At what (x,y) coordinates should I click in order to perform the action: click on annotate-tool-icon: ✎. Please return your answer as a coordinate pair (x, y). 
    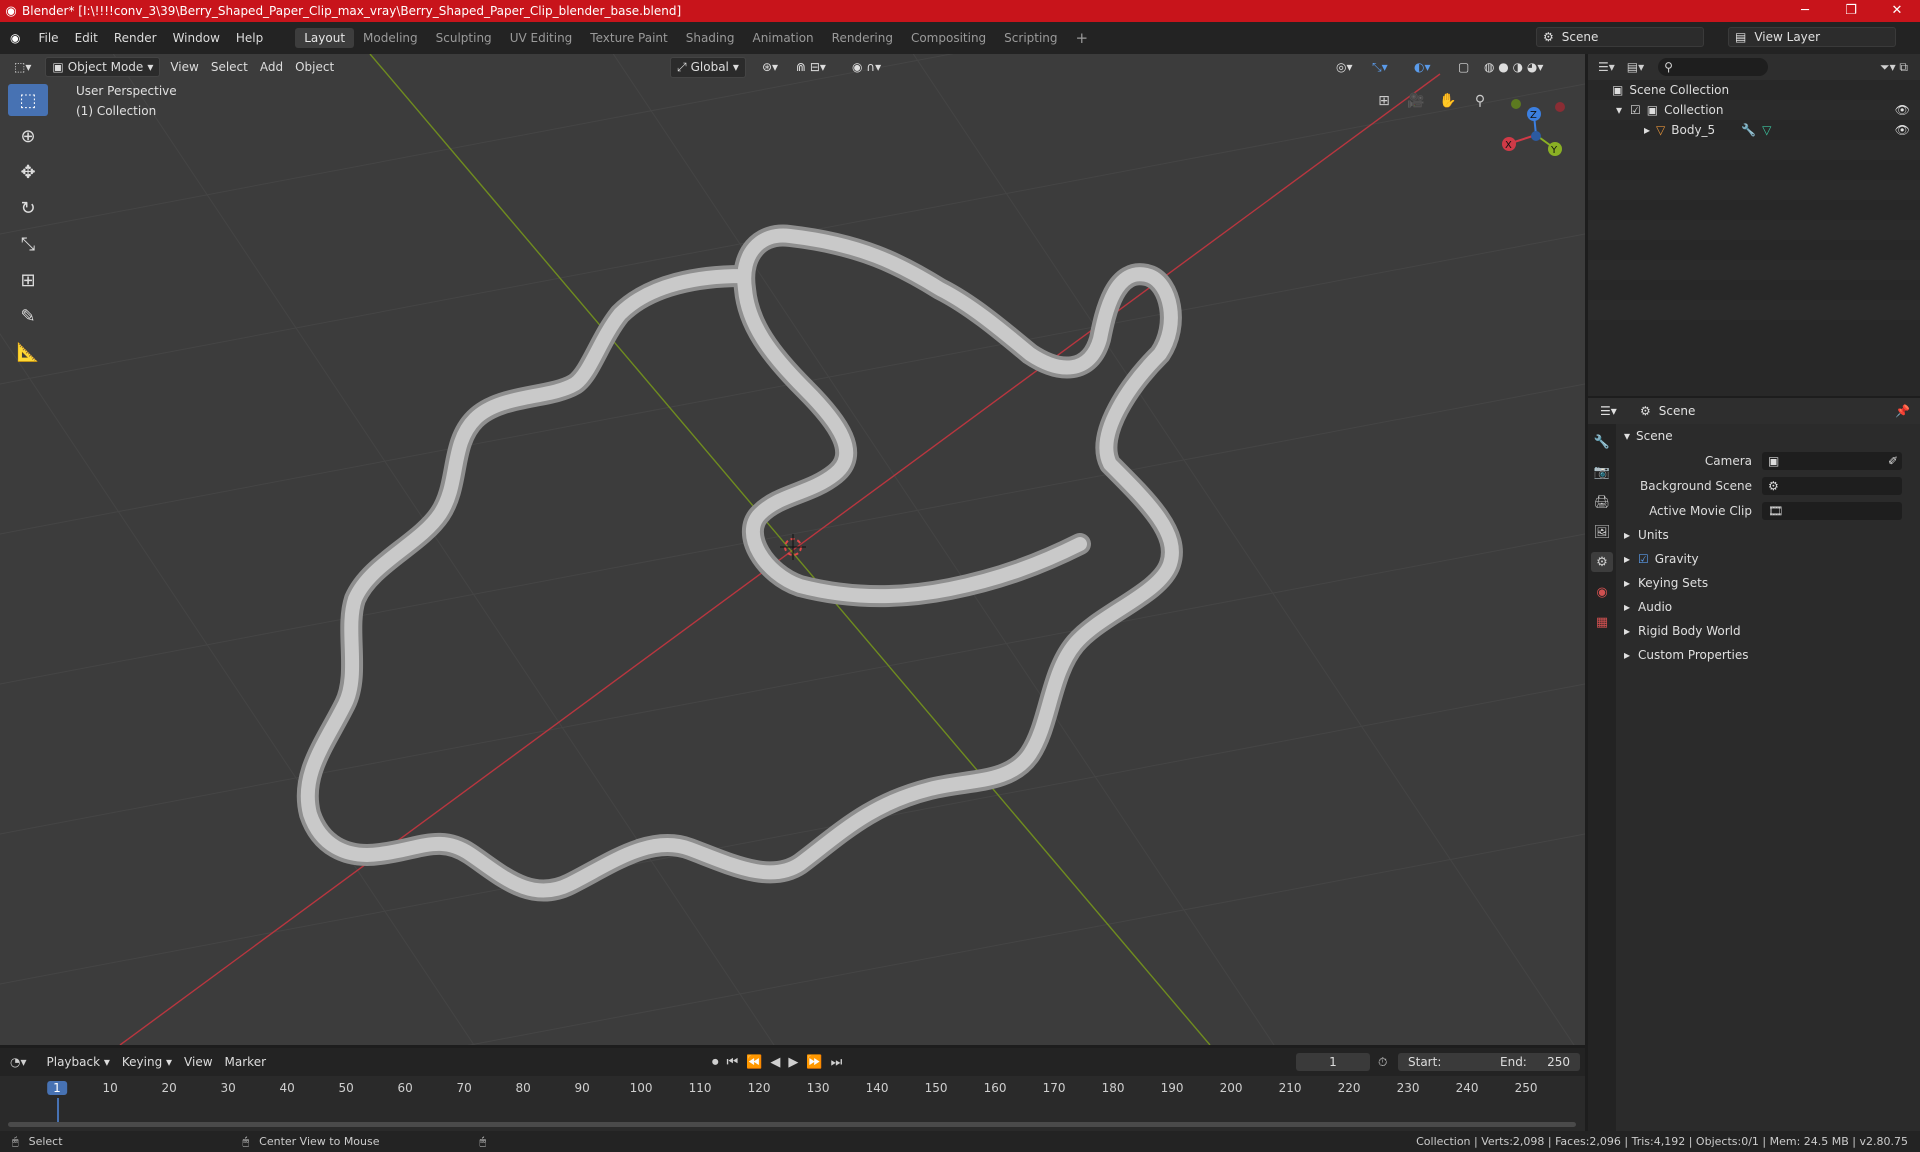
    Looking at the image, I should click on (28, 316).